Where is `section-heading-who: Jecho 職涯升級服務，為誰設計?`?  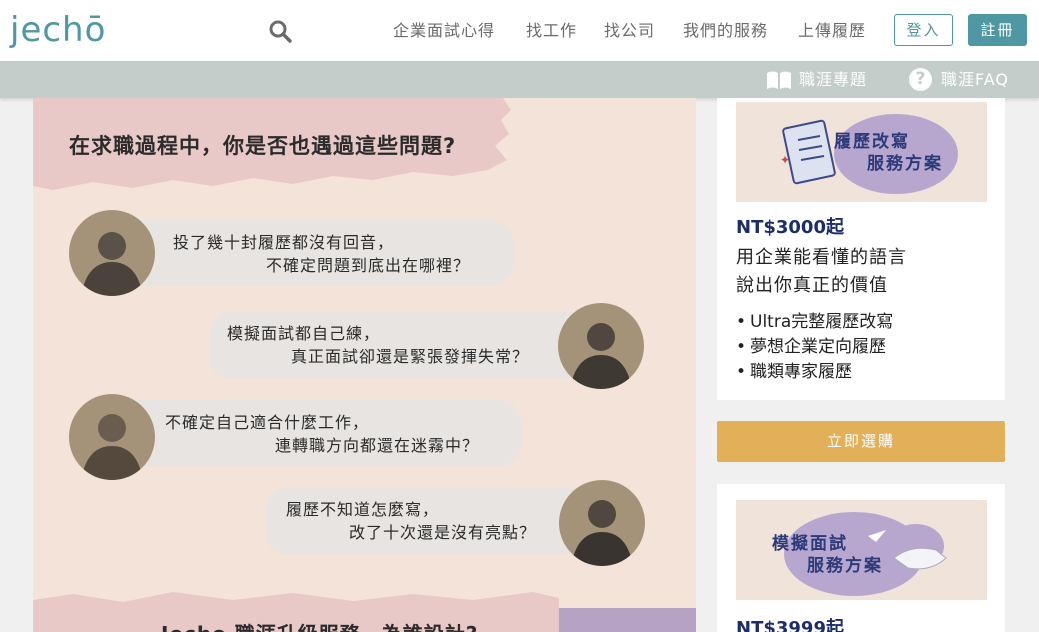 section-heading-who: Jecho 職涯升級服務，為誰設計? is located at coordinates (319, 625).